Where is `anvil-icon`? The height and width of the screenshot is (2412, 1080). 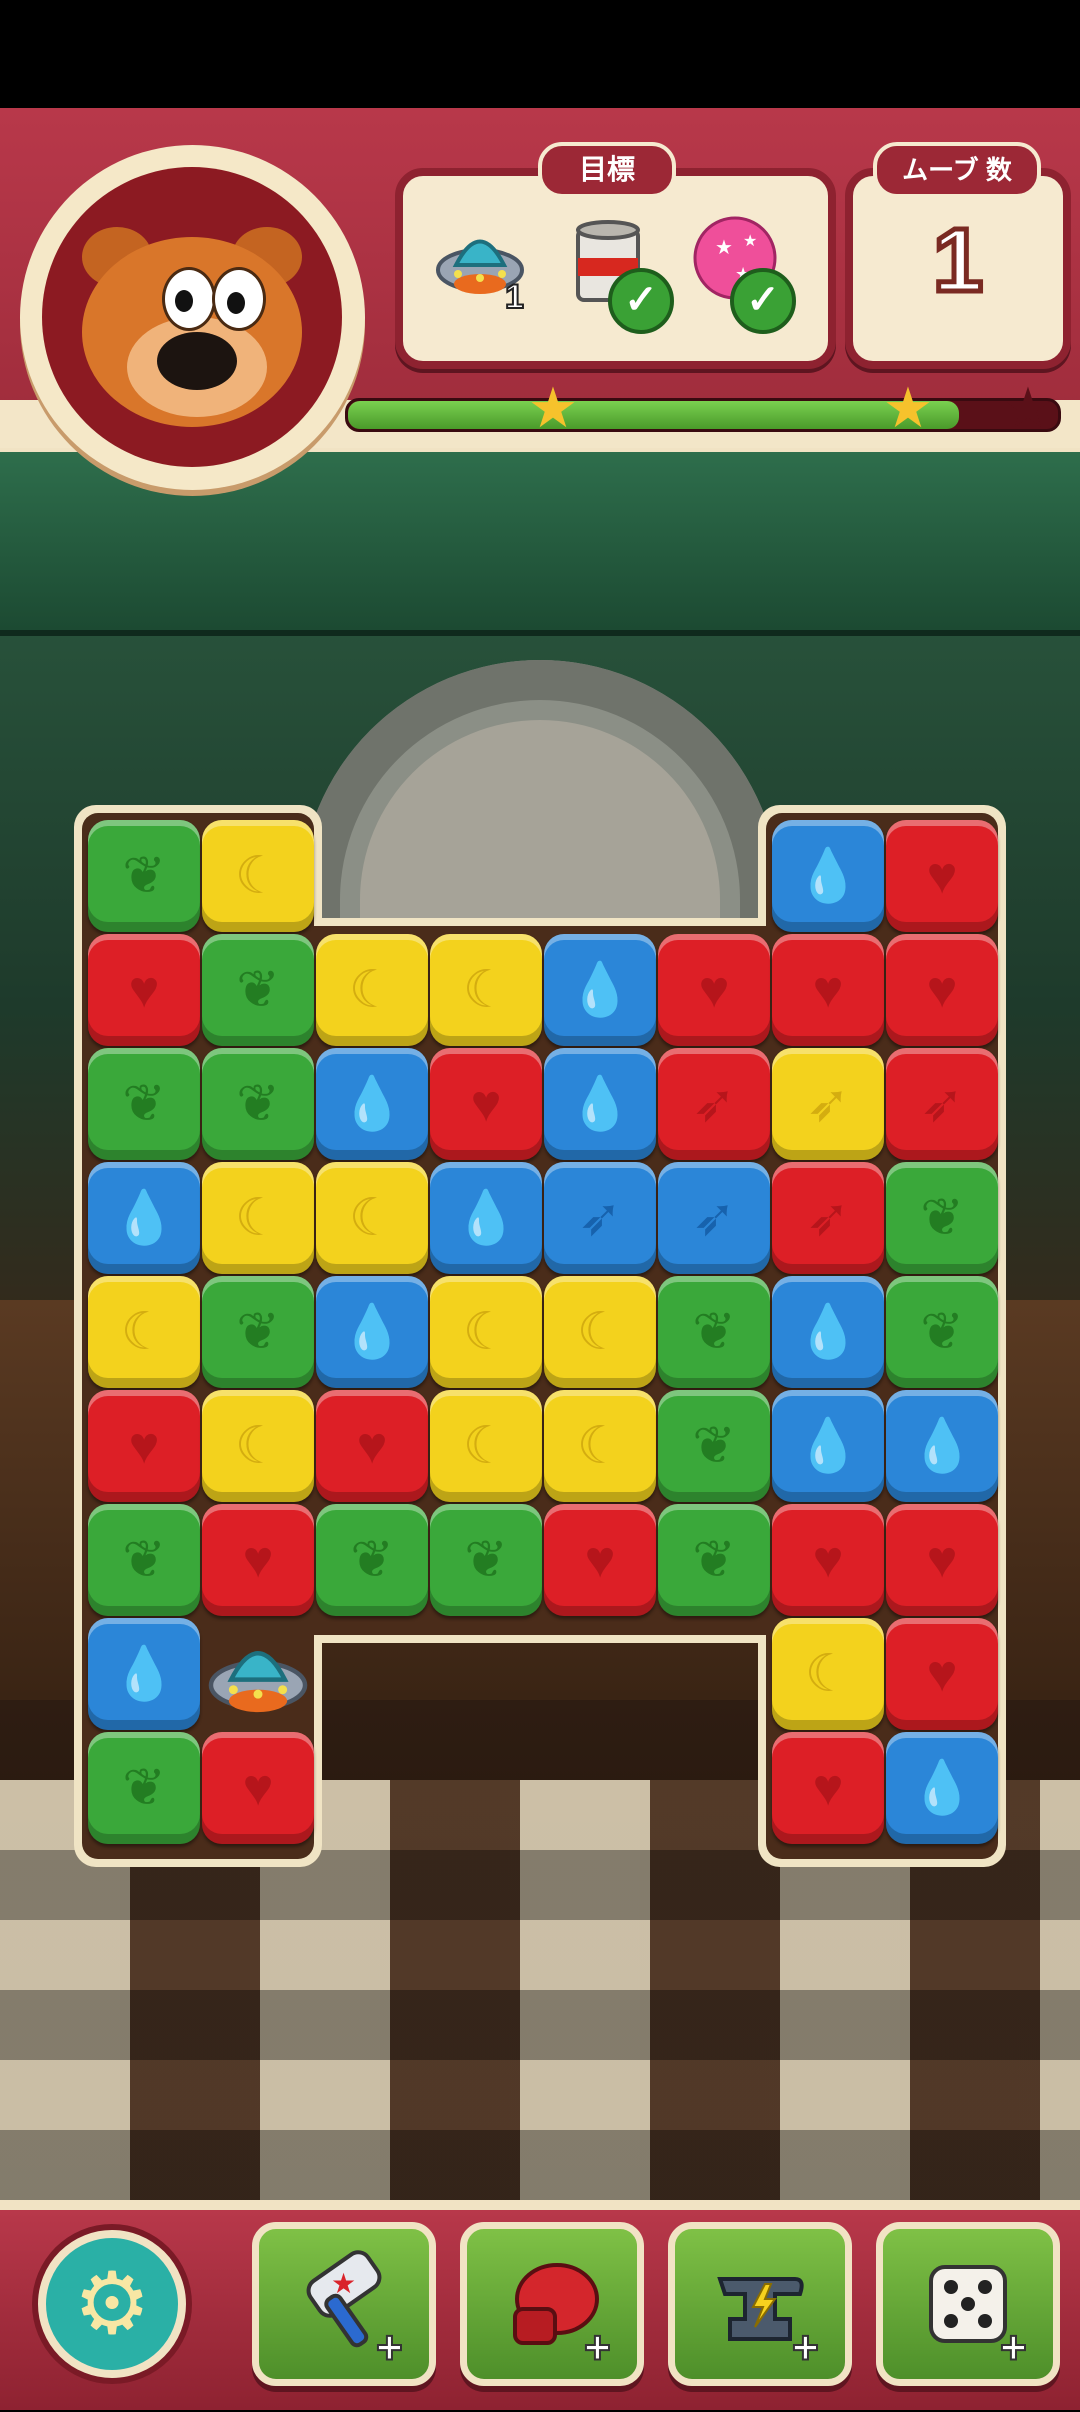 anvil-icon is located at coordinates (760, 2304).